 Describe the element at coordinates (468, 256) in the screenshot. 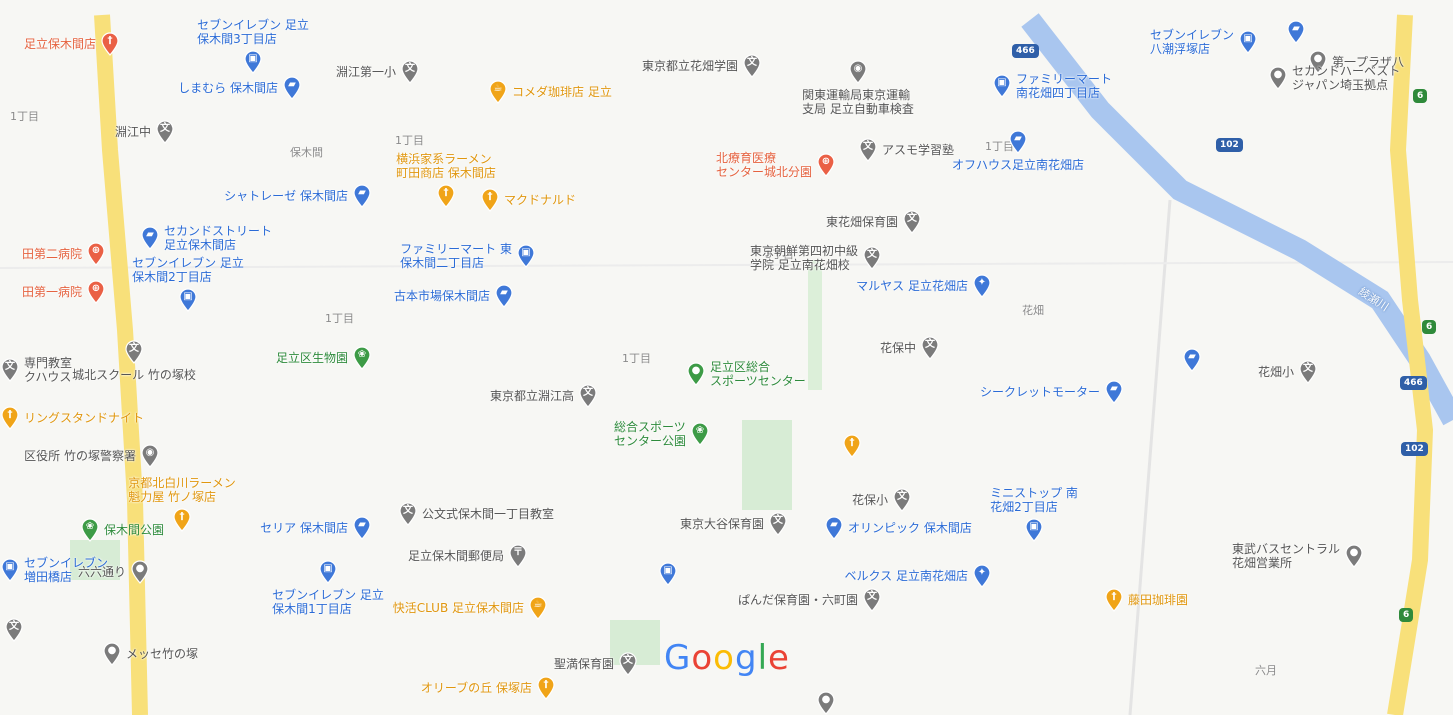

I see `map-poi-convenience: ▣ ファミリーマート 東 保木間二丁目店` at that location.